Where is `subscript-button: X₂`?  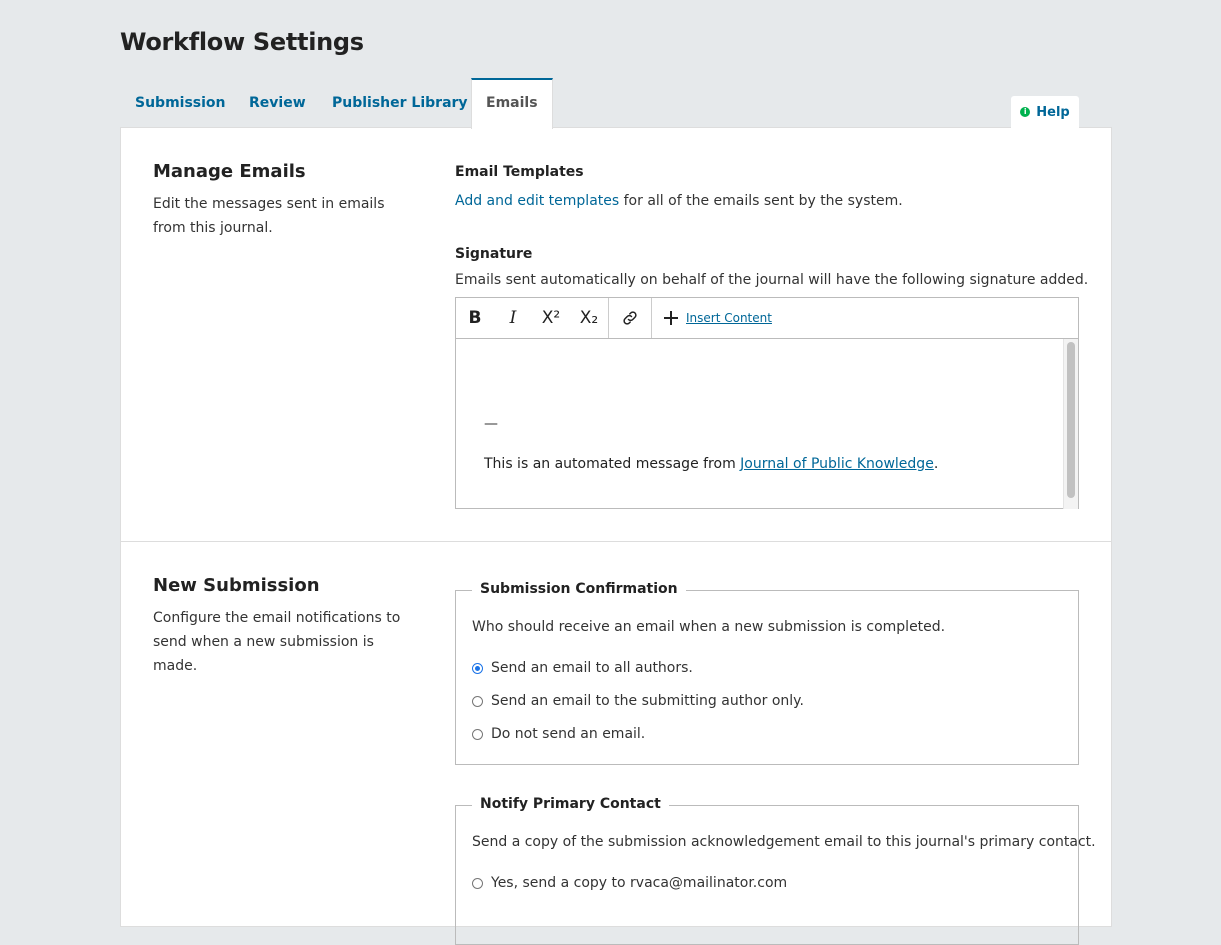
subscript-button: X₂ is located at coordinates (589, 318).